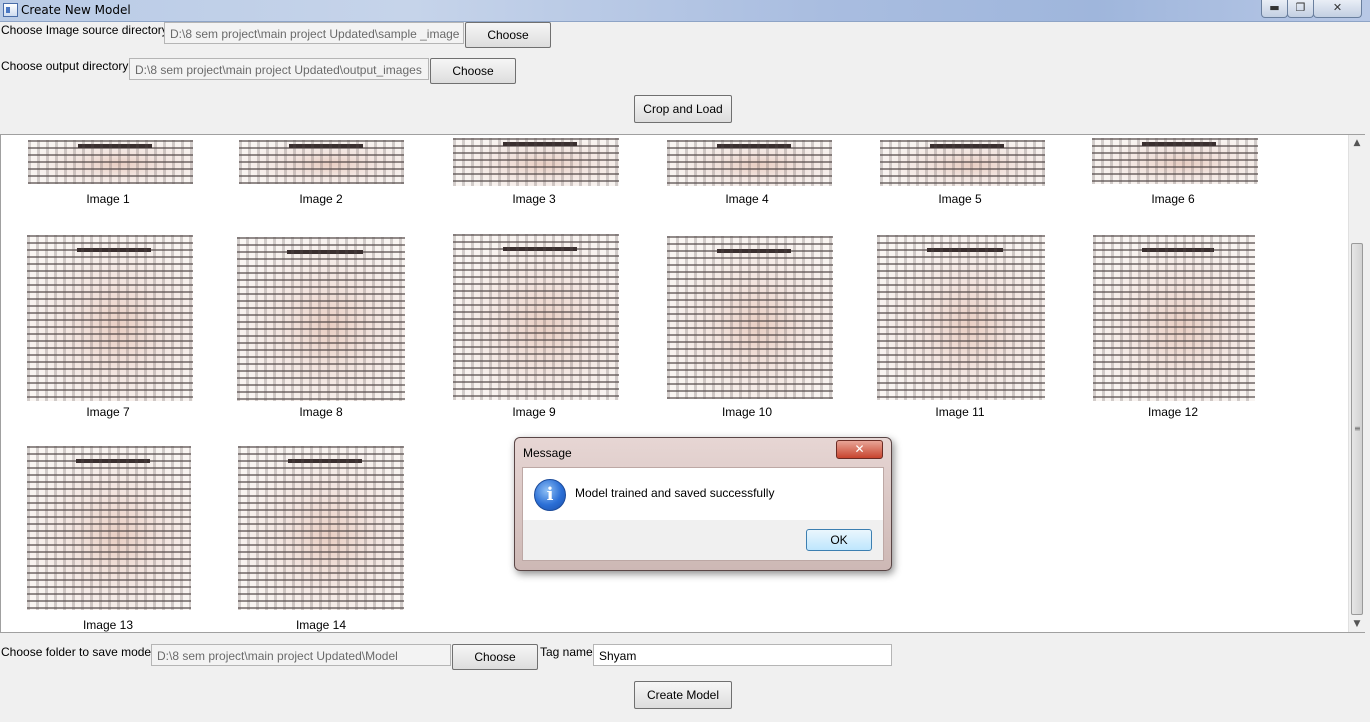 The height and width of the screenshot is (722, 1370). Describe the element at coordinates (1300, 9) in the screenshot. I see `restore-button: ❐` at that location.